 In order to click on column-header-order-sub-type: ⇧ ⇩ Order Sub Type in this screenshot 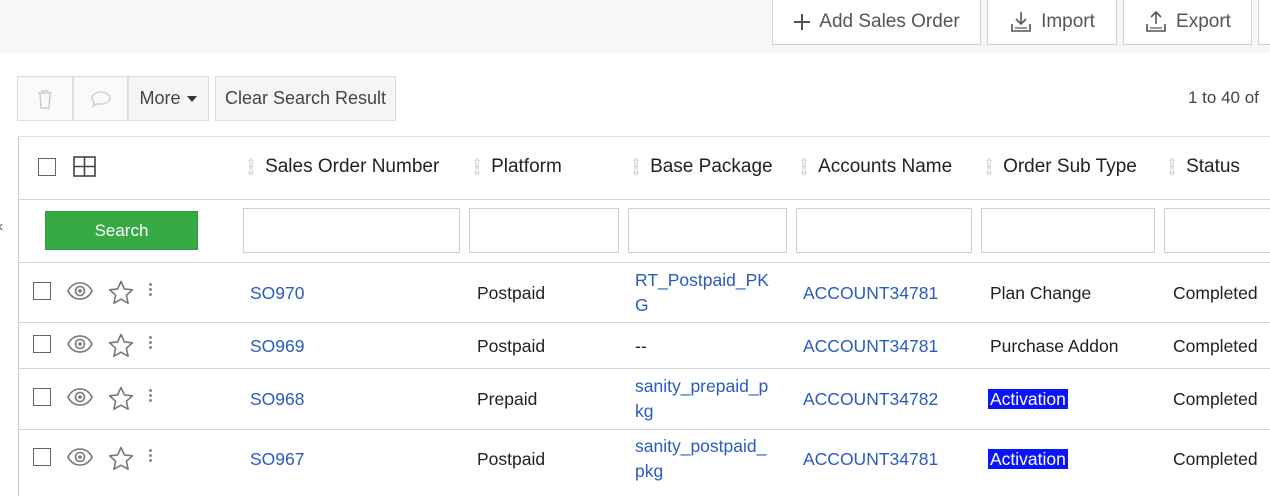, I will do `click(1060, 167)`.